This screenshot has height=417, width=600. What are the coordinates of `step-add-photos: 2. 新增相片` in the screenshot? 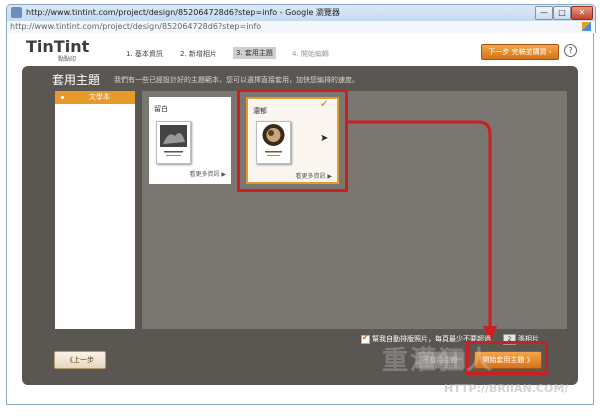 It's located at (198, 54).